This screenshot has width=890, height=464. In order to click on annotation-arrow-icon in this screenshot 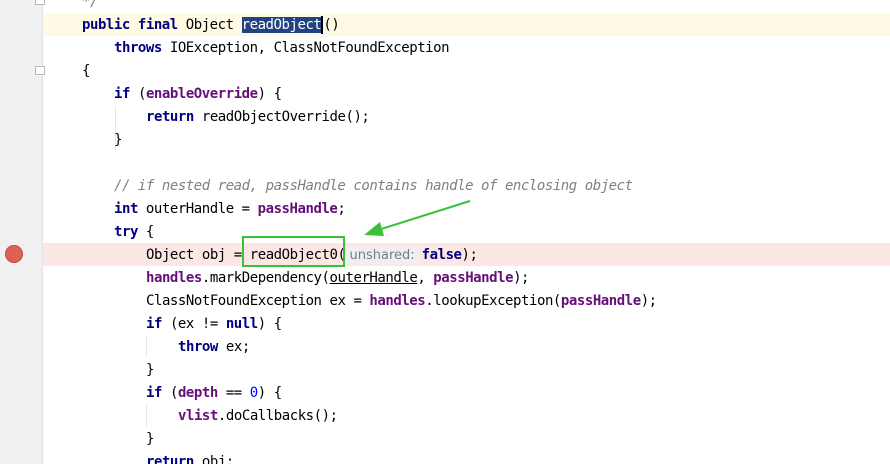, I will do `click(417, 218)`.